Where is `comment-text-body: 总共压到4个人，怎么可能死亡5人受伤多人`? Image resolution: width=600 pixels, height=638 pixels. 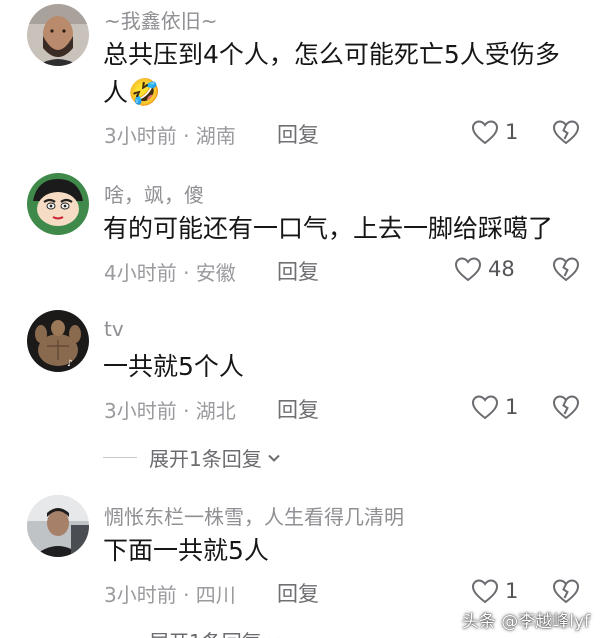
comment-text-body: 总共压到4个人，怎么可能死亡5人受伤多人 is located at coordinates (331, 73).